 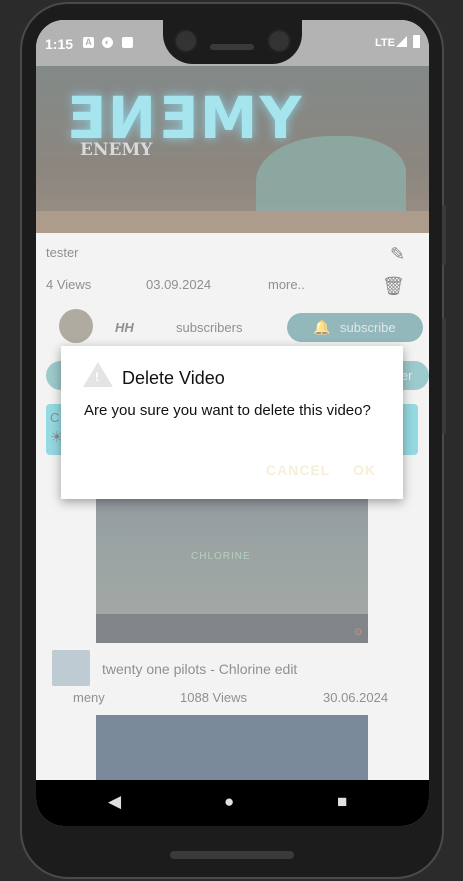 What do you see at coordinates (88, 42) in the screenshot?
I see `a-icon: A` at bounding box center [88, 42].